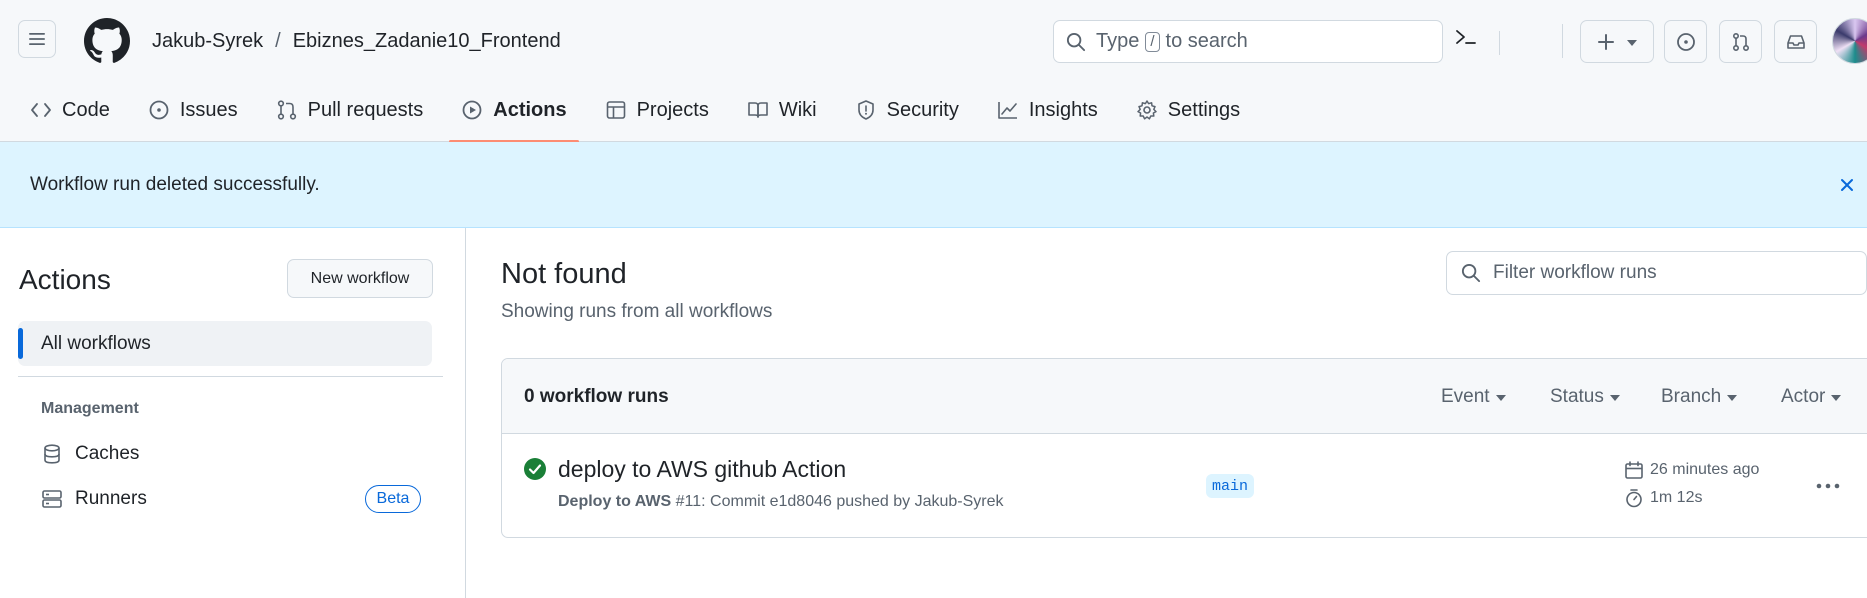 The width and height of the screenshot is (1867, 598). What do you see at coordinates (1849, 41) in the screenshot?
I see `avatar` at bounding box center [1849, 41].